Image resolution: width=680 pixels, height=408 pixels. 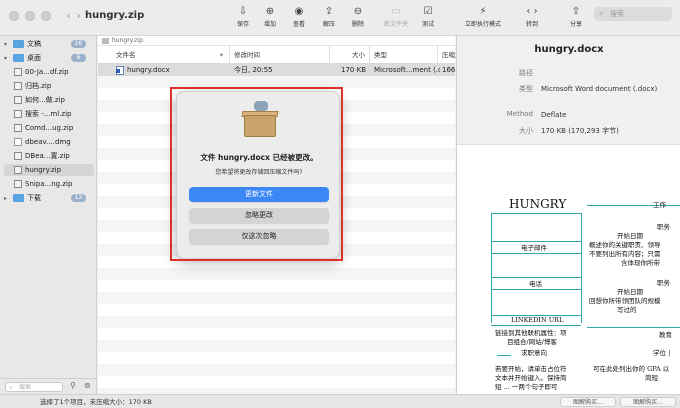 What do you see at coordinates (34, 387) in the screenshot?
I see `sidebar-search-input: ⌕ 搜索` at bounding box center [34, 387].